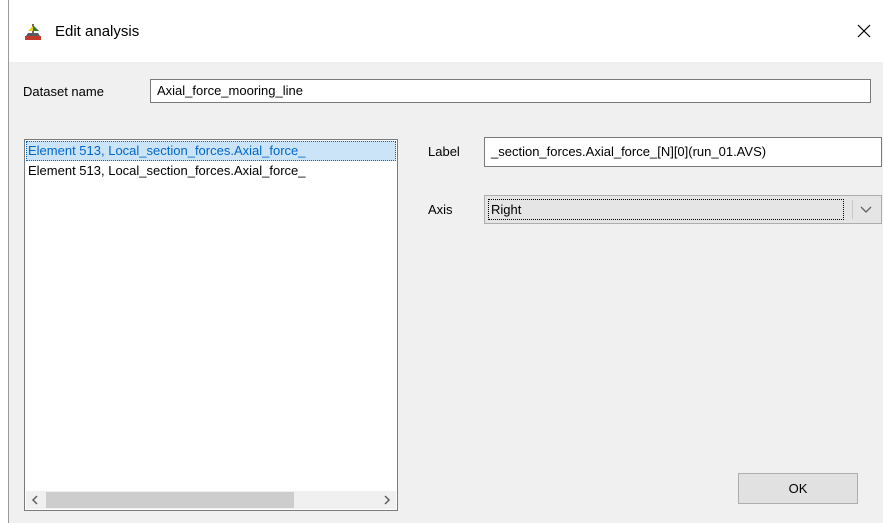  What do you see at coordinates (852, 209) in the screenshot?
I see `dropdown-divider` at bounding box center [852, 209].